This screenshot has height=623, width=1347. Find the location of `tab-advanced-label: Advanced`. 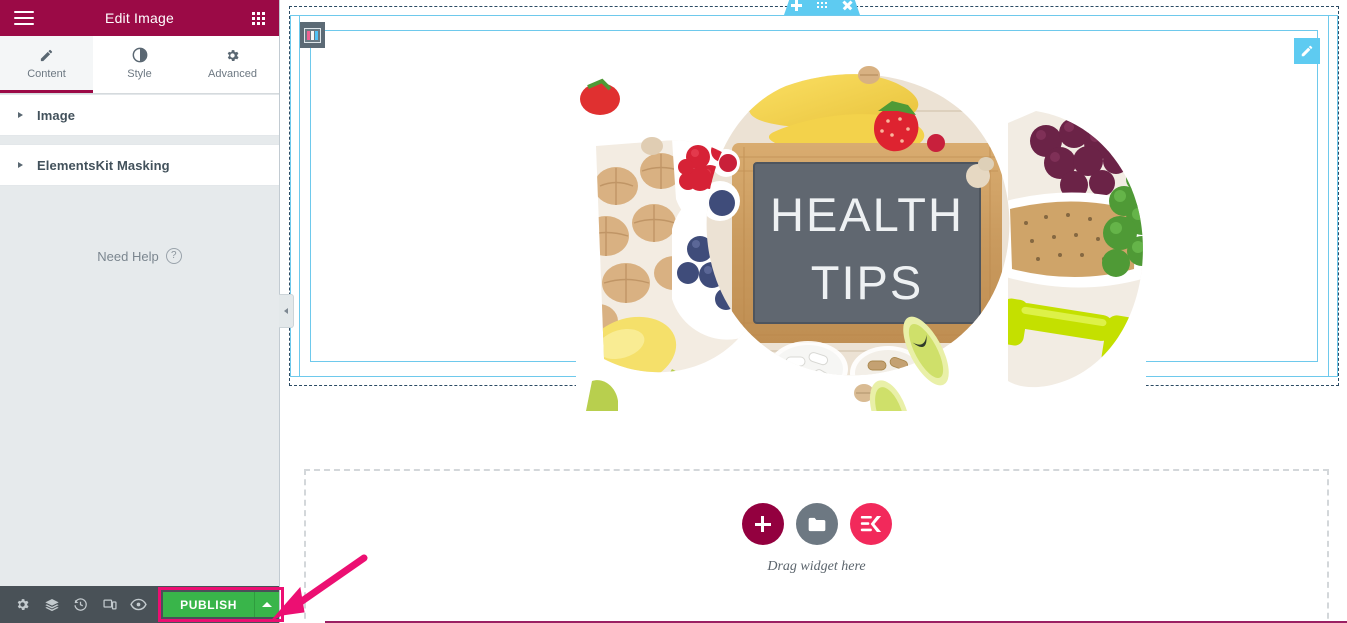

tab-advanced-label: Advanced is located at coordinates (232, 73).